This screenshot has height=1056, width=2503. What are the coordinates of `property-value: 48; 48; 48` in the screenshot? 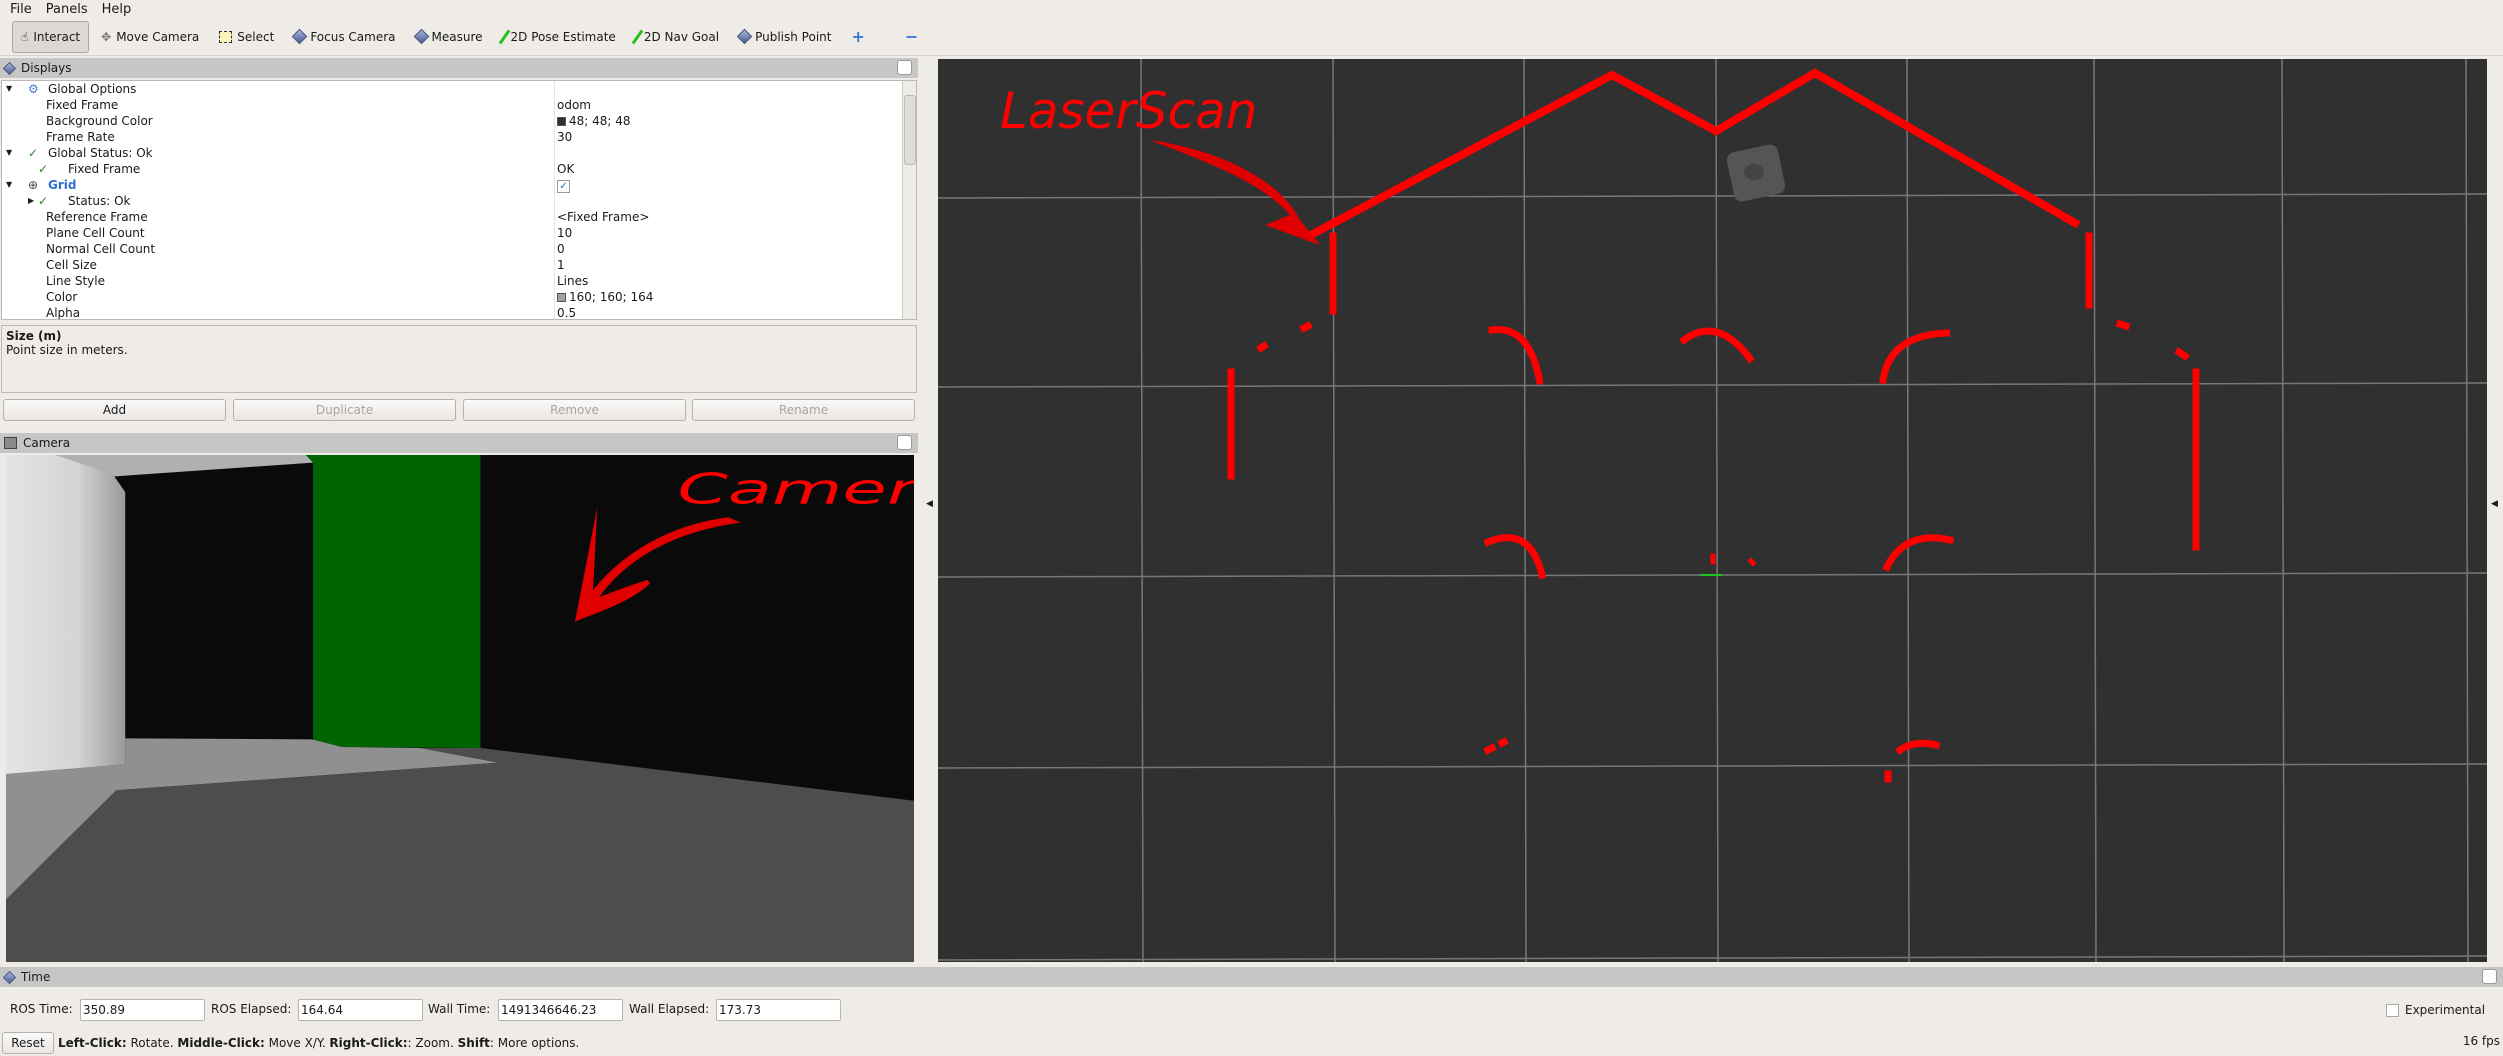 It's located at (594, 121).